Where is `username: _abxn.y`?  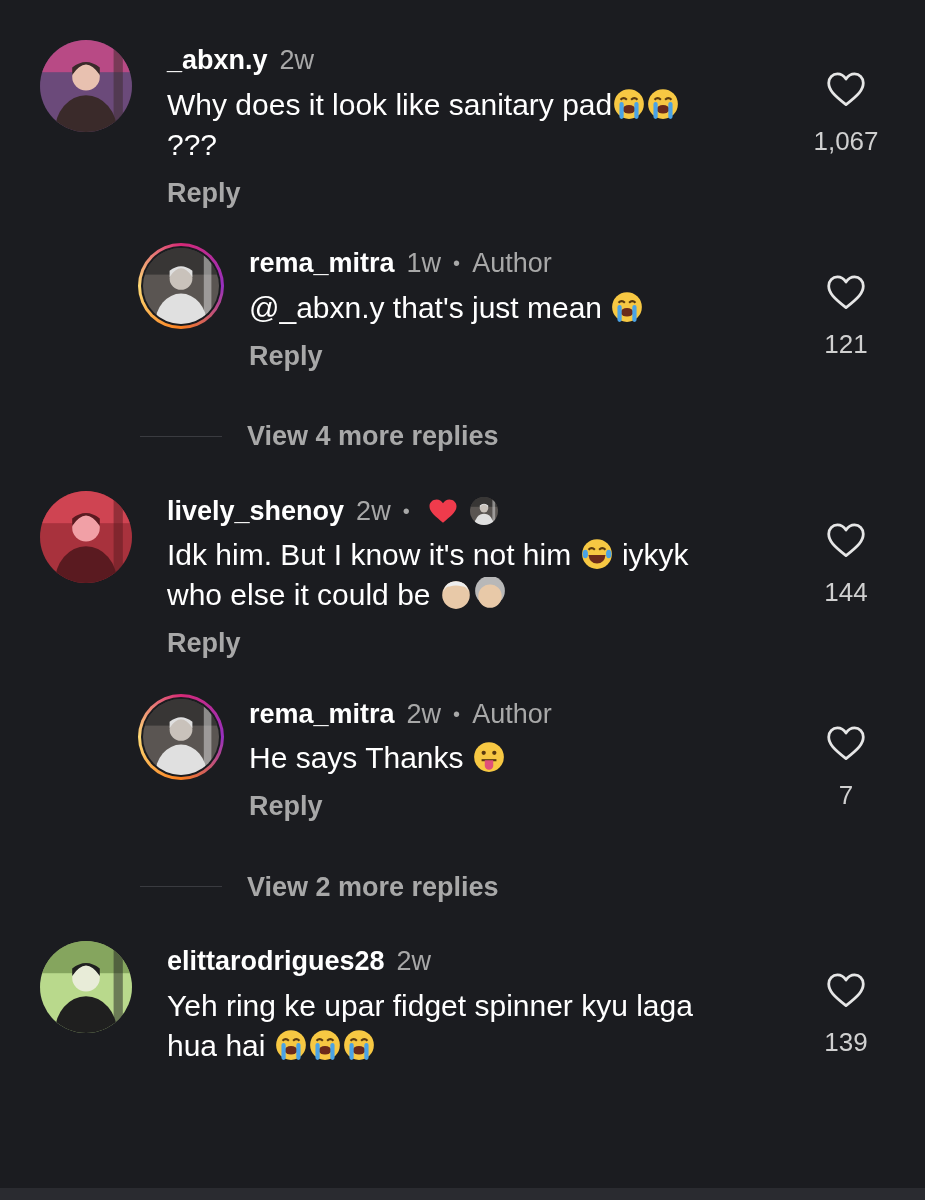 username: _abxn.y is located at coordinates (217, 60).